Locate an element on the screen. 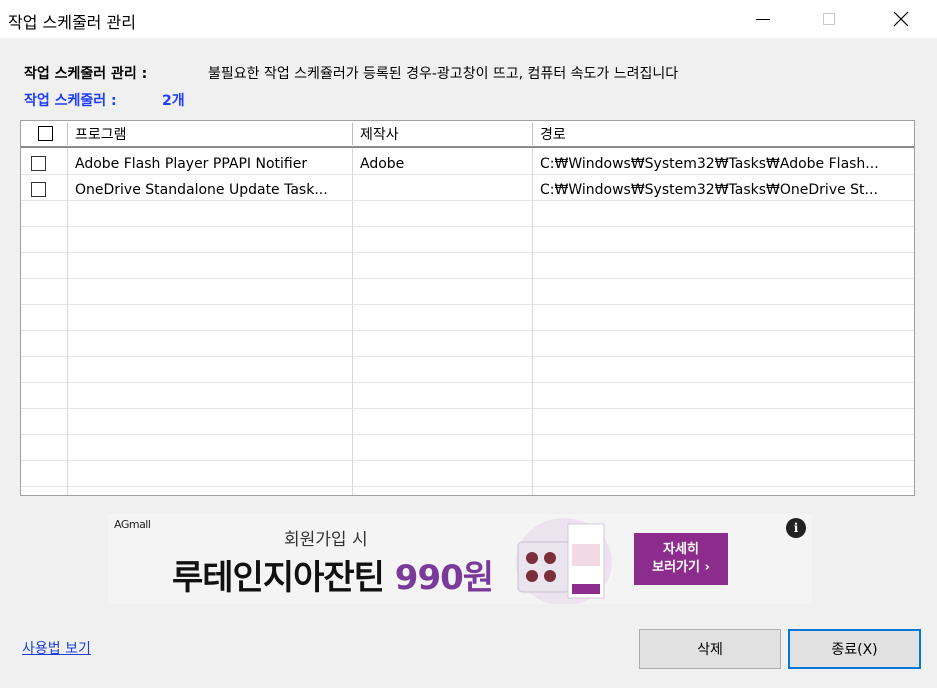 The height and width of the screenshot is (688, 937). ad-brand-logo: AGmall is located at coordinates (132, 524).